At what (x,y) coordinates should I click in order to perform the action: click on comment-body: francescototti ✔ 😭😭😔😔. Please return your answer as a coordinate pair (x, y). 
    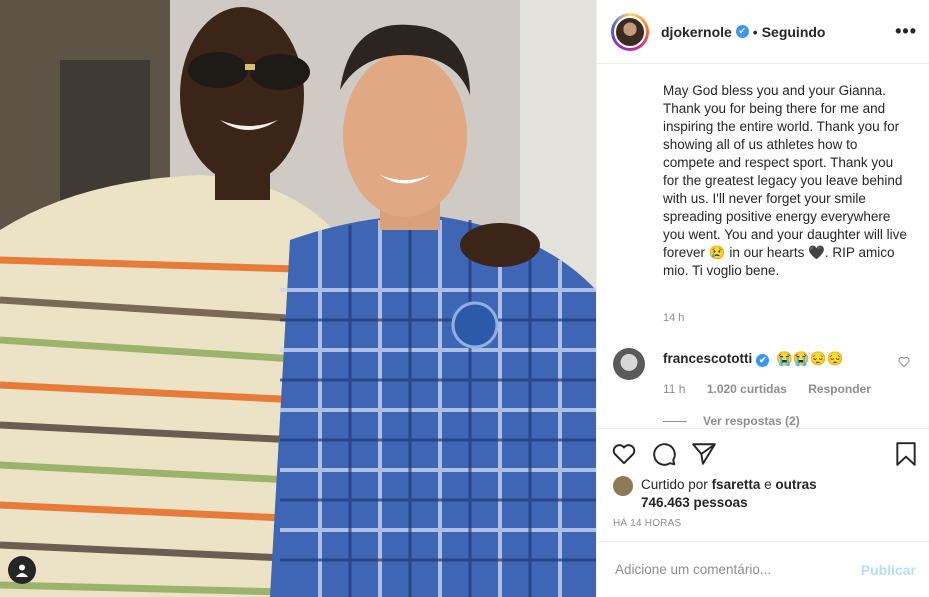
    Looking at the image, I should click on (753, 359).